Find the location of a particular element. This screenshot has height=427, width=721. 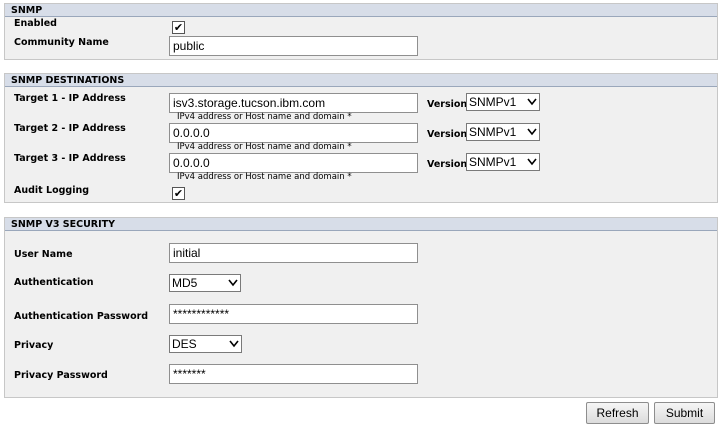

target-3-label: Target 3 - IP Address is located at coordinates (70, 158).